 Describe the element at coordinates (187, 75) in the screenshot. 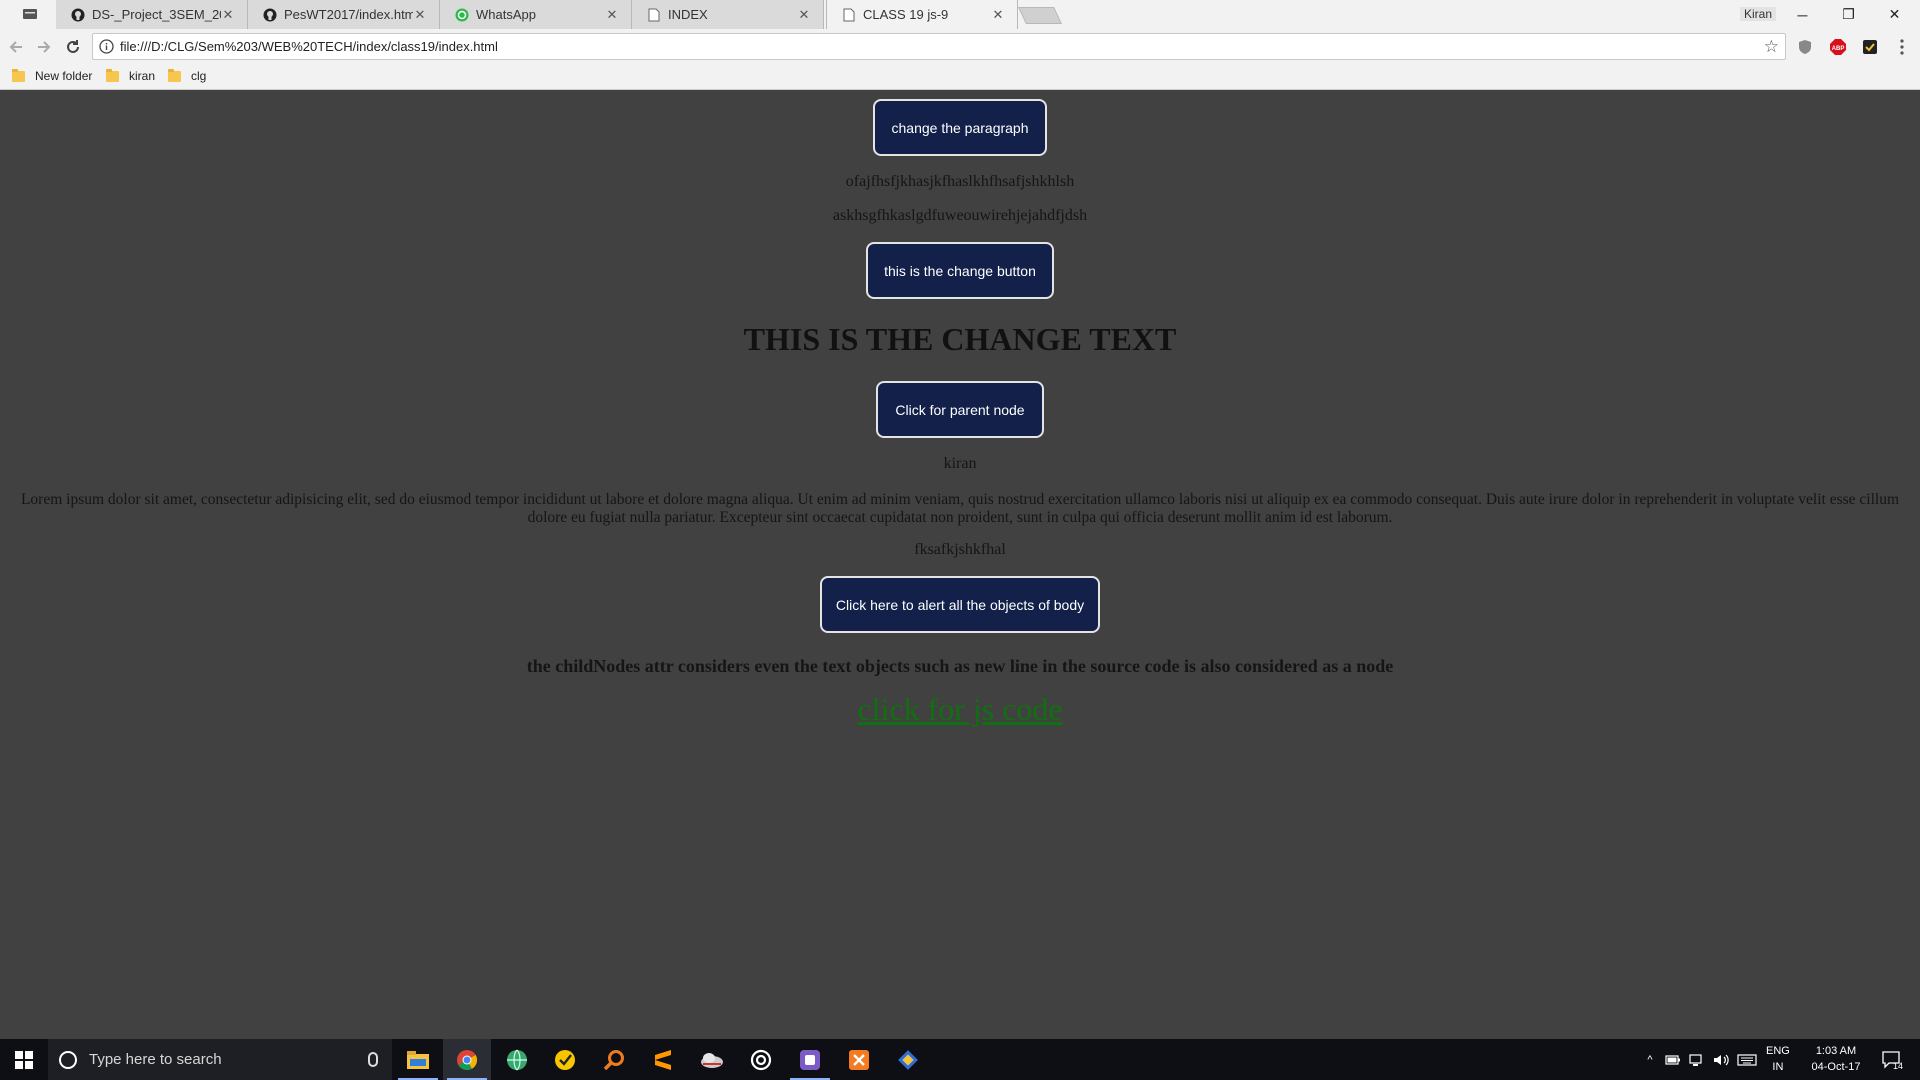

I see `bookmark-clg: clg` at that location.